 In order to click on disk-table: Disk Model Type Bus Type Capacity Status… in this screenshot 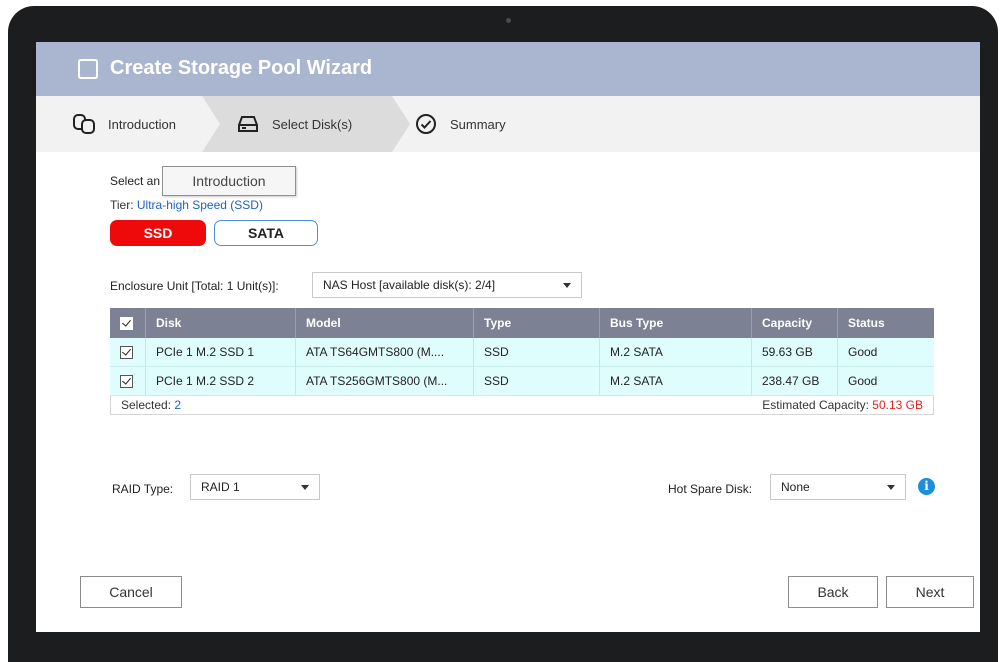, I will do `click(522, 361)`.